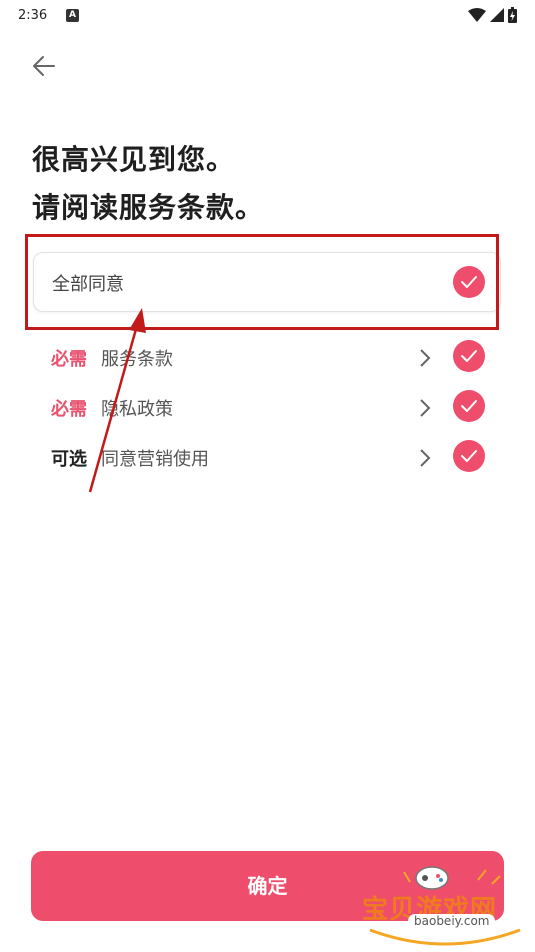 This screenshot has width=535, height=952. Describe the element at coordinates (134, 159) in the screenshot. I see `page-title-line1: 很高兴见到您。` at that location.